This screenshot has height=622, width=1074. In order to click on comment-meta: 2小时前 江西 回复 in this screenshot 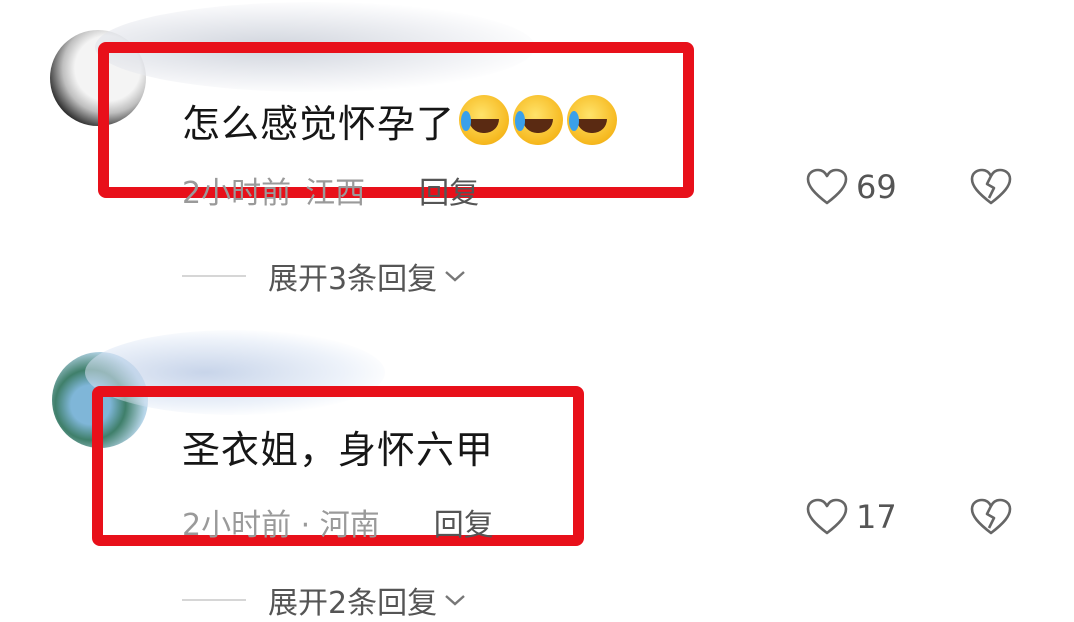, I will do `click(337, 190)`.